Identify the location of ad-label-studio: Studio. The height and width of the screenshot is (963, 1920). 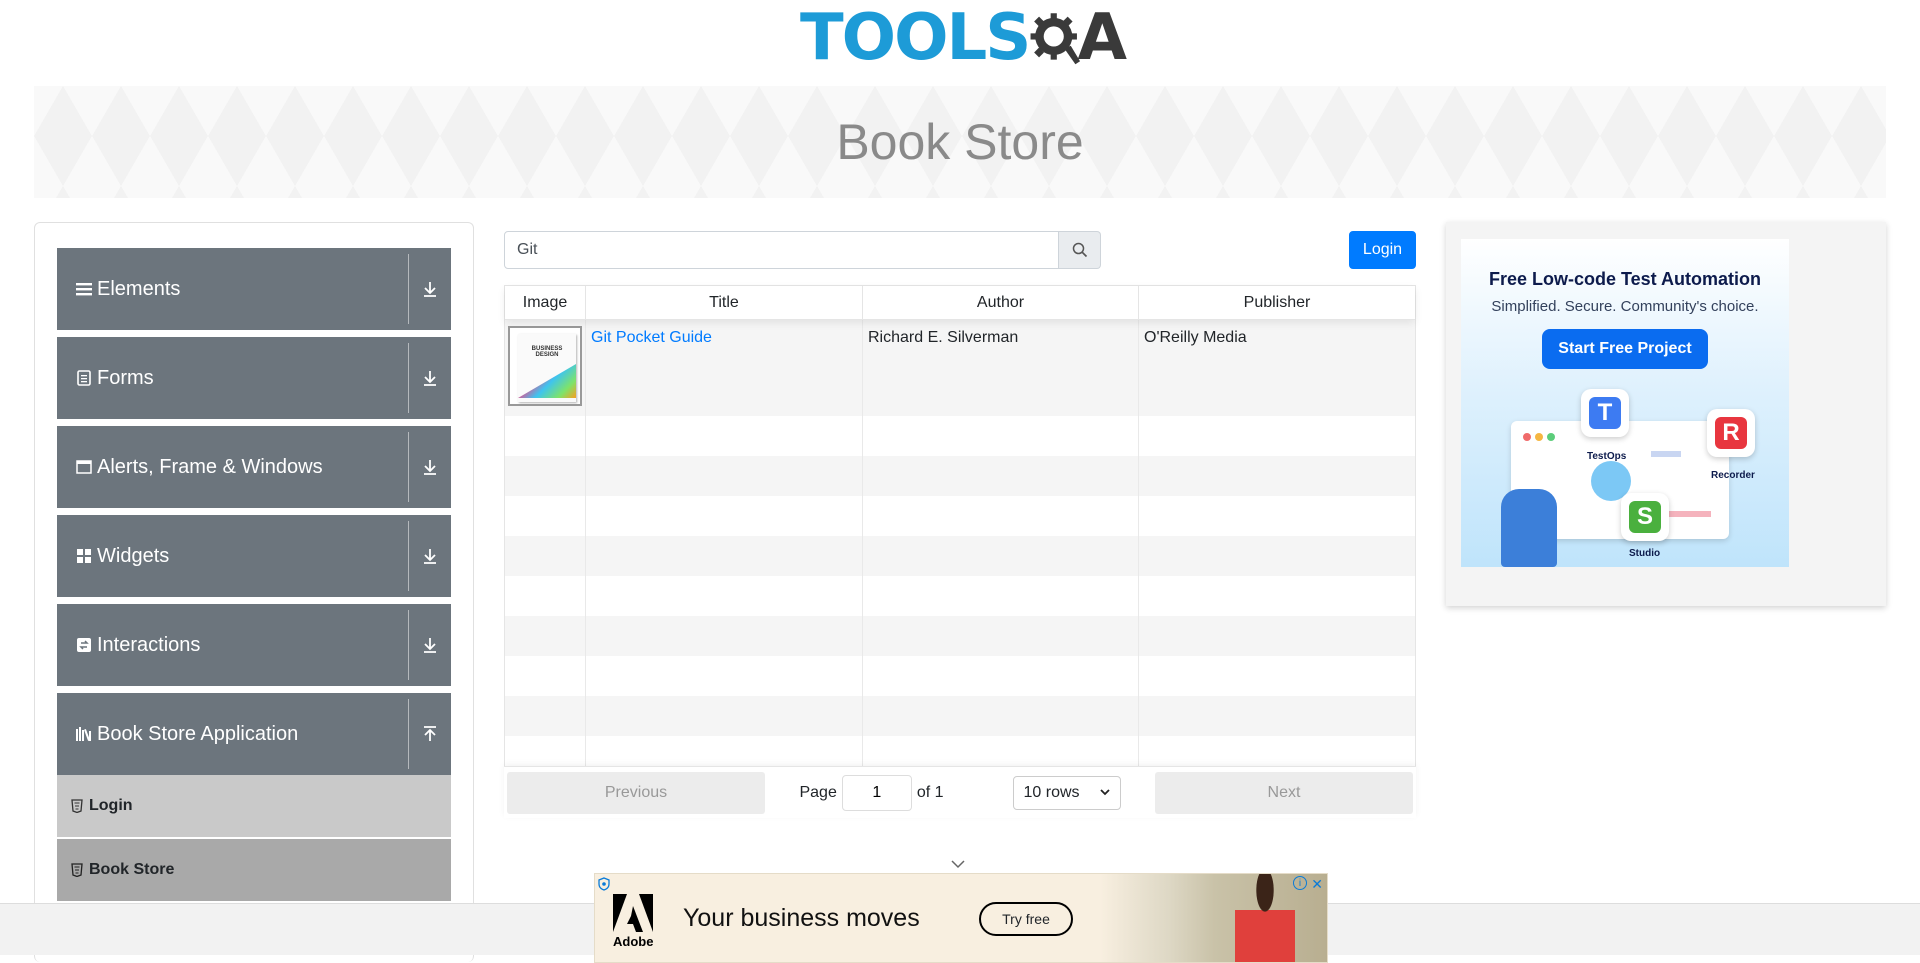
(1645, 553).